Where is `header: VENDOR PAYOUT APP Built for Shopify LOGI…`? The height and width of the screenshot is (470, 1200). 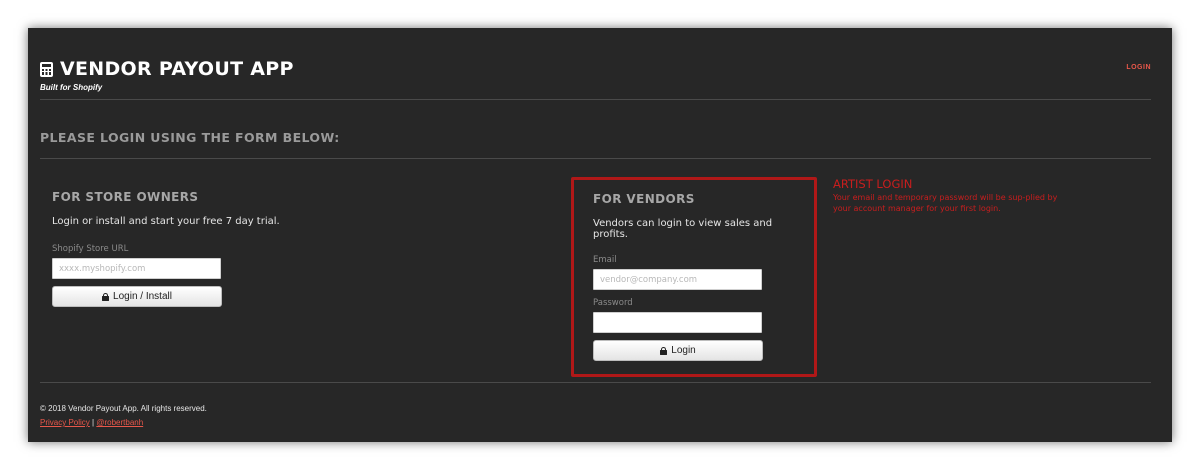 header: VENDOR PAYOUT APP Built for Shopify LOGI… is located at coordinates (595, 75).